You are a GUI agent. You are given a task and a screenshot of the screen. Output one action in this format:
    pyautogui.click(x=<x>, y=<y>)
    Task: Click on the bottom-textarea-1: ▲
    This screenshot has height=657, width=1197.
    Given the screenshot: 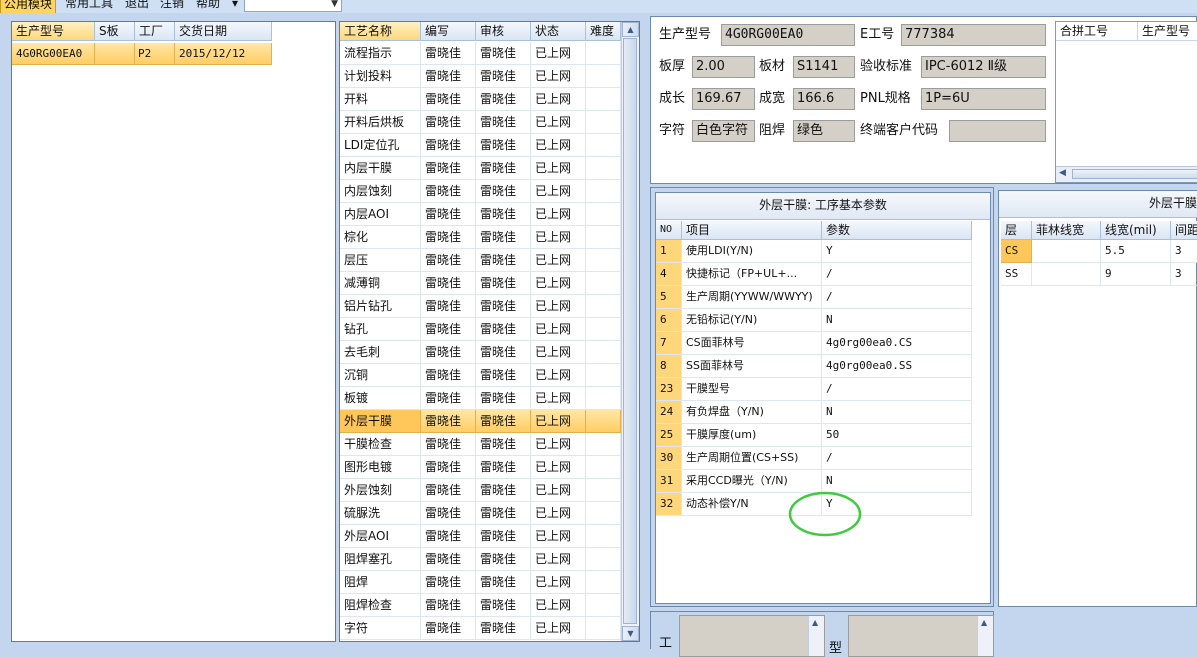 What is the action you would take?
    pyautogui.click(x=752, y=636)
    